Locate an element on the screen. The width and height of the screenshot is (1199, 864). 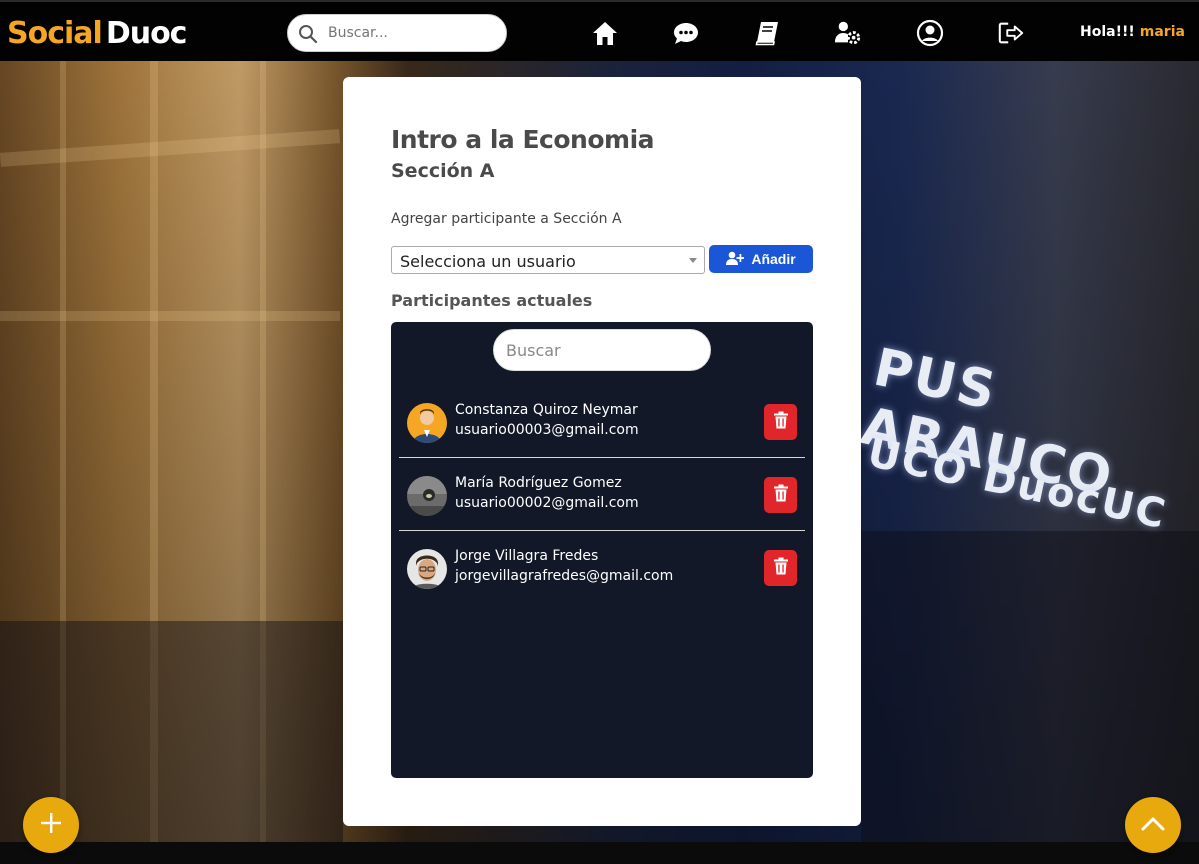
scroll-to-top-button is located at coordinates (1153, 825).